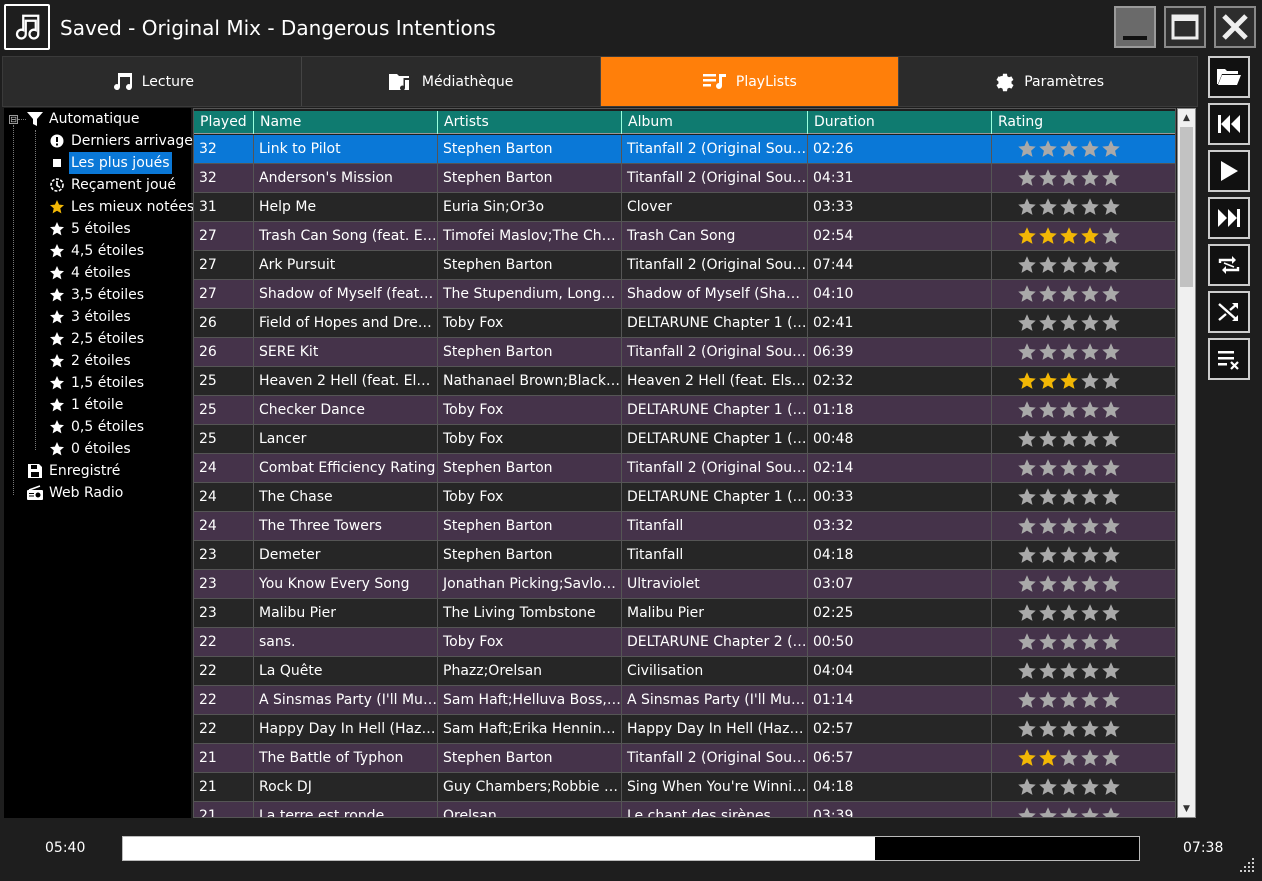 The width and height of the screenshot is (1262, 881). Describe the element at coordinates (97, 295) in the screenshot. I see `tree-item-rating-3: 3,5 étoiles` at that location.